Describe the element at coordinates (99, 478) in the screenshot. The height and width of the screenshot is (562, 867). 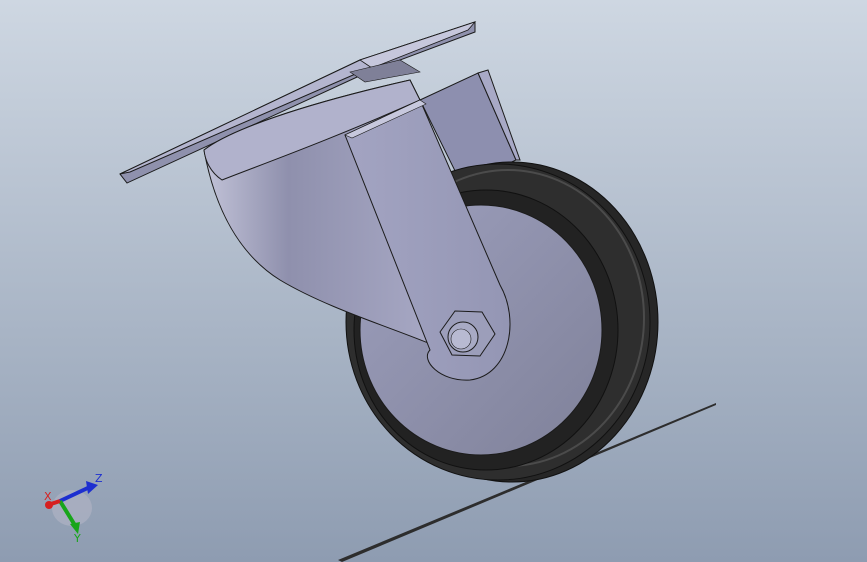
I see `triad-z-label: Z` at that location.